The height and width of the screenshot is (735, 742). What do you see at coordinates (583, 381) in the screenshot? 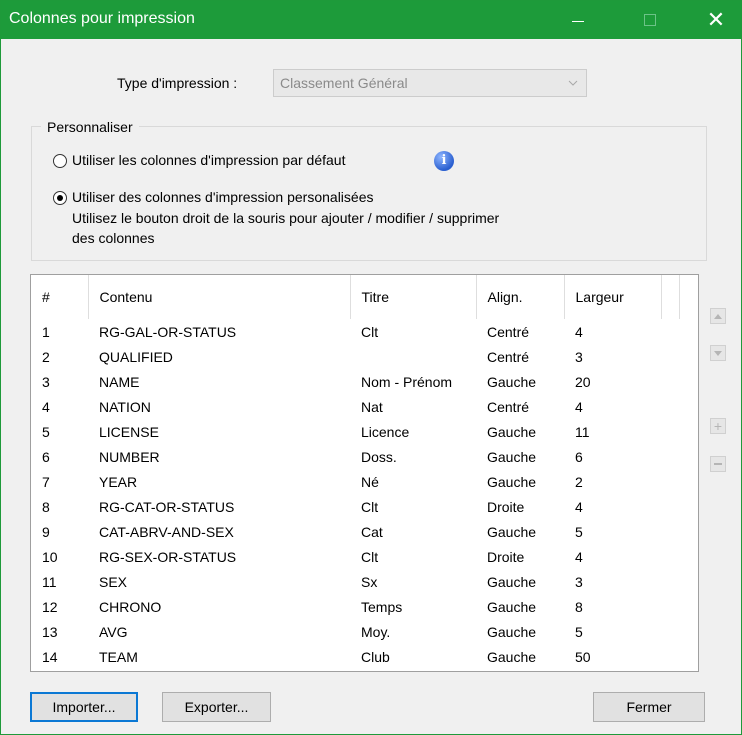
I see `cell-width: 20` at bounding box center [583, 381].